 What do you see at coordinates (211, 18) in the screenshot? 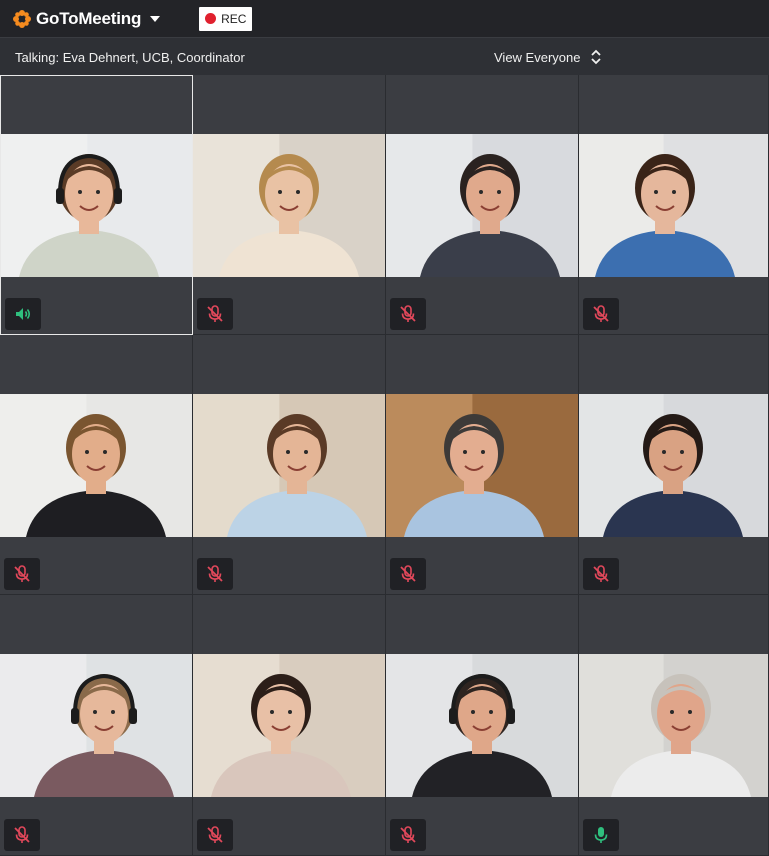
I see `record-dot-icon` at bounding box center [211, 18].